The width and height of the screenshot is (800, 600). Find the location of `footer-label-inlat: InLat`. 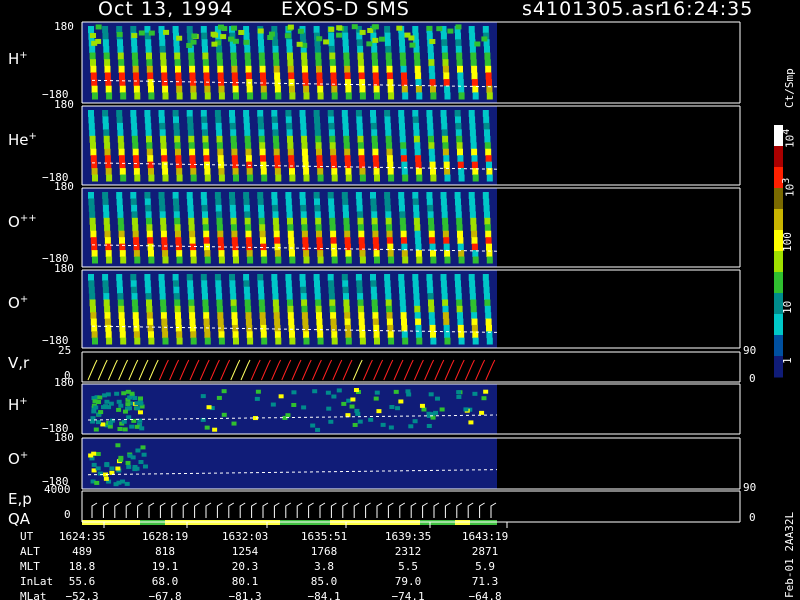

footer-label-inlat: InLat is located at coordinates (37, 581).